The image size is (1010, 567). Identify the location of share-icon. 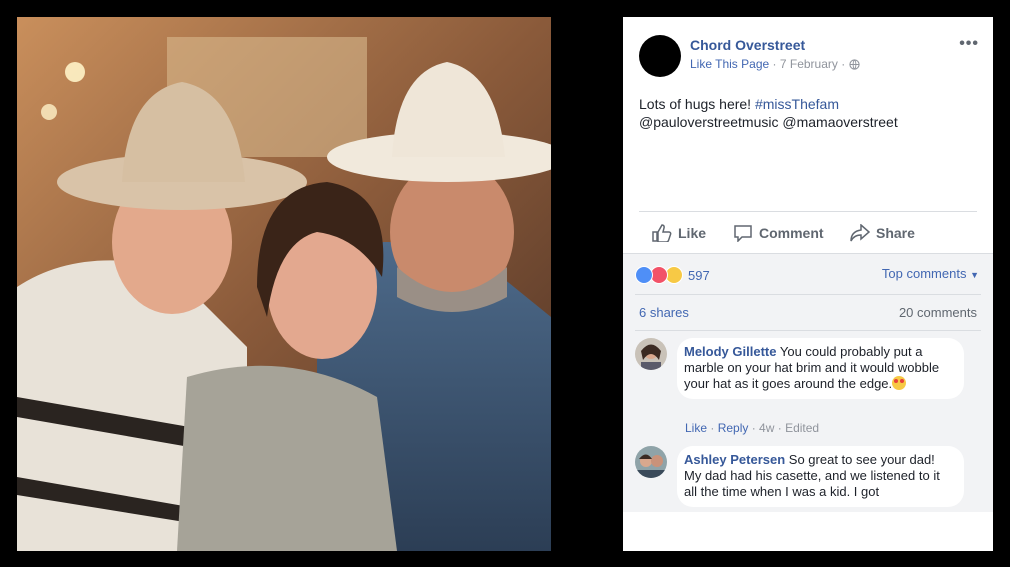
(860, 233).